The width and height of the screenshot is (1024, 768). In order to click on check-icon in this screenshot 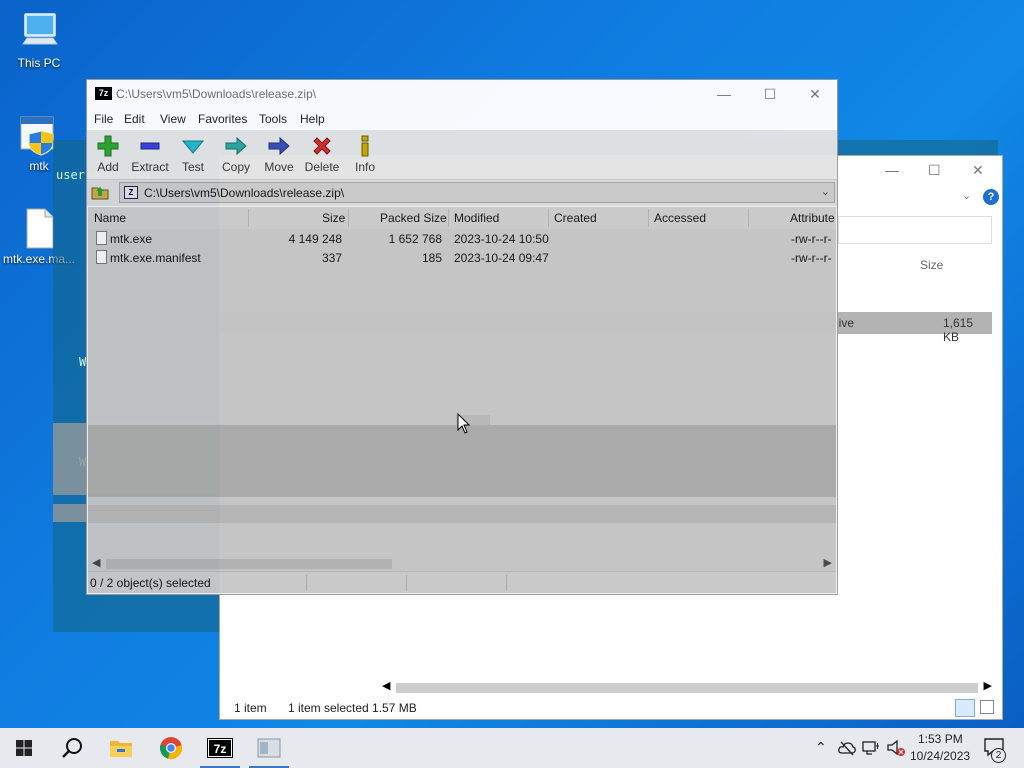, I will do `click(193, 146)`.